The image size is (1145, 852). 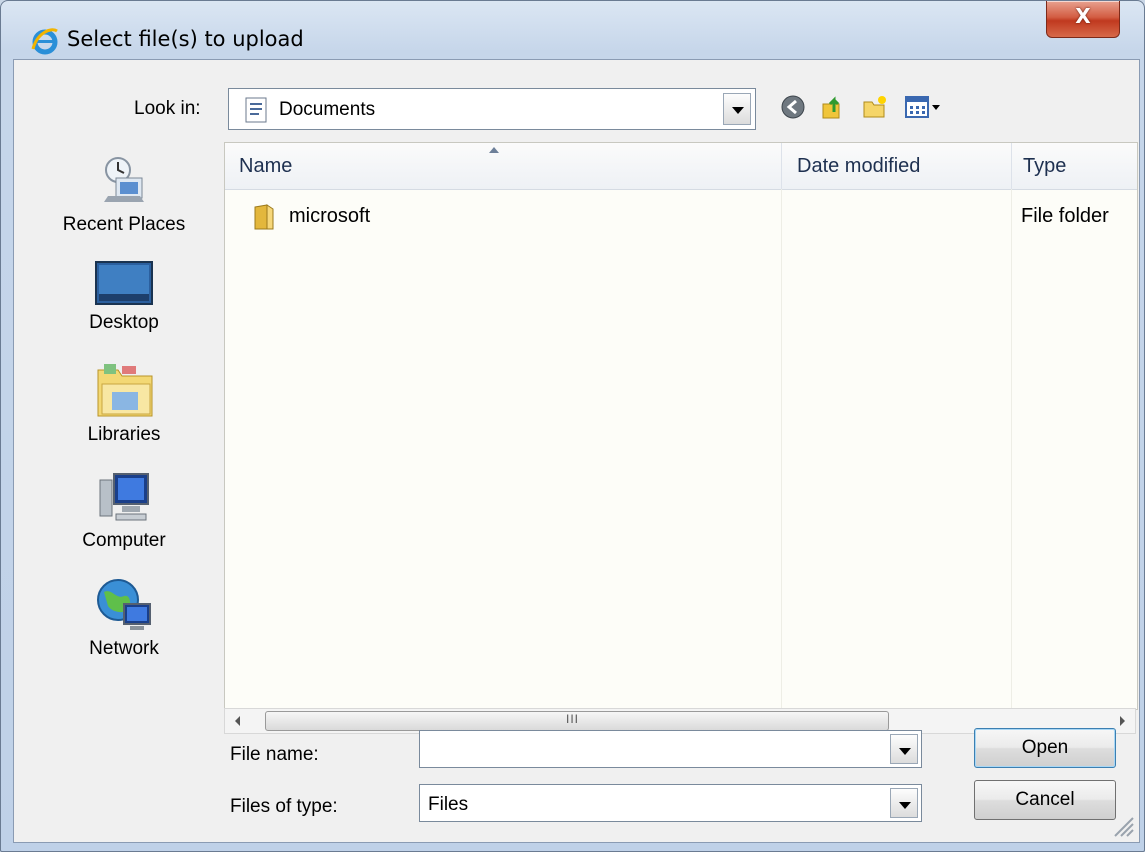 I want to click on window-title: Select file(s) to upload, so click(x=185, y=39).